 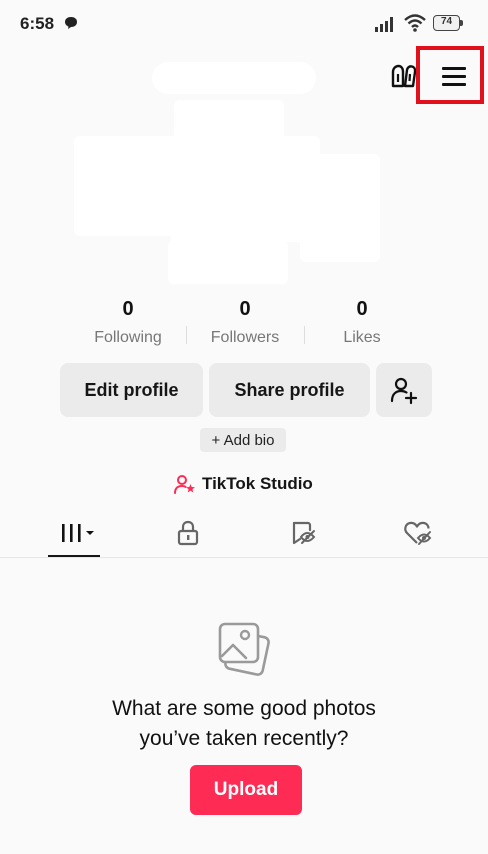 What do you see at coordinates (362, 322) in the screenshot?
I see `stat-likes: 0 Likes` at bounding box center [362, 322].